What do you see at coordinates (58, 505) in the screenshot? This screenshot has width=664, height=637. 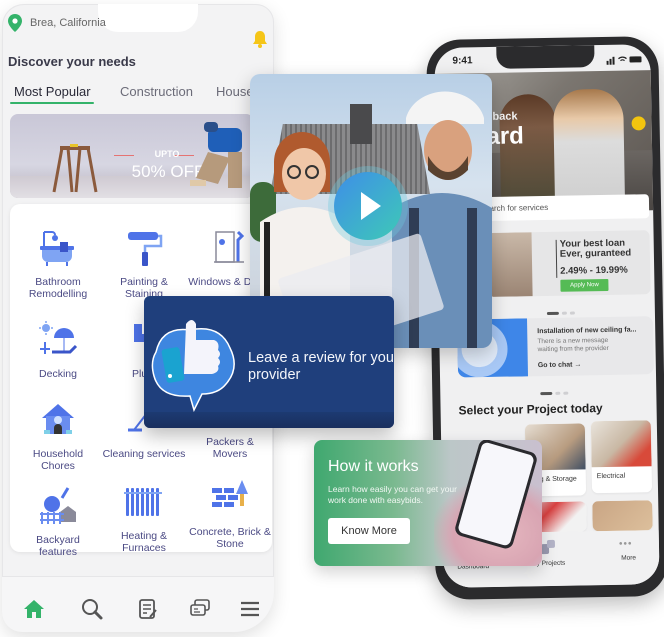 I see `backyard-icon` at bounding box center [58, 505].